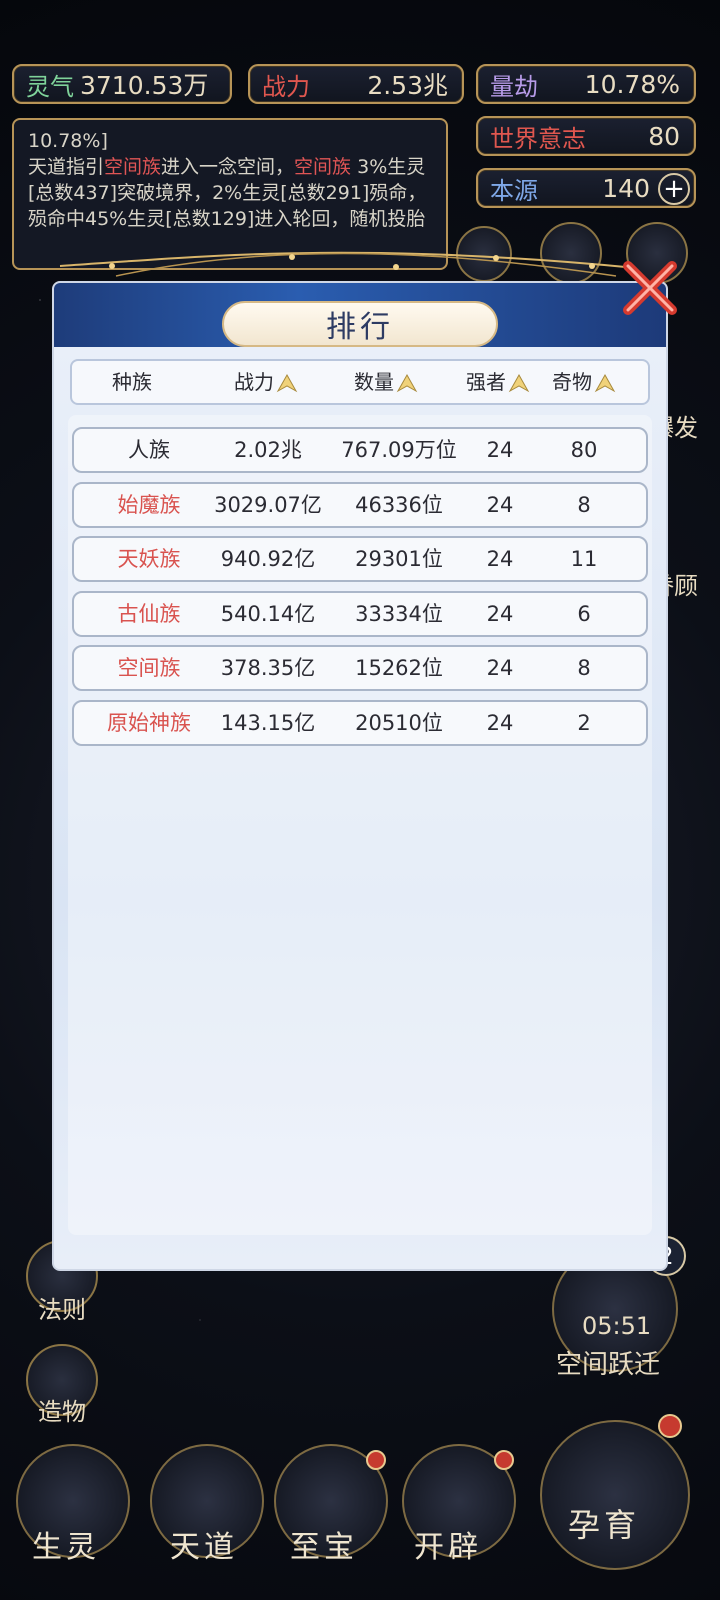 The image size is (720, 1600). What do you see at coordinates (584, 559) in the screenshot?
I see `row-items: 11` at bounding box center [584, 559].